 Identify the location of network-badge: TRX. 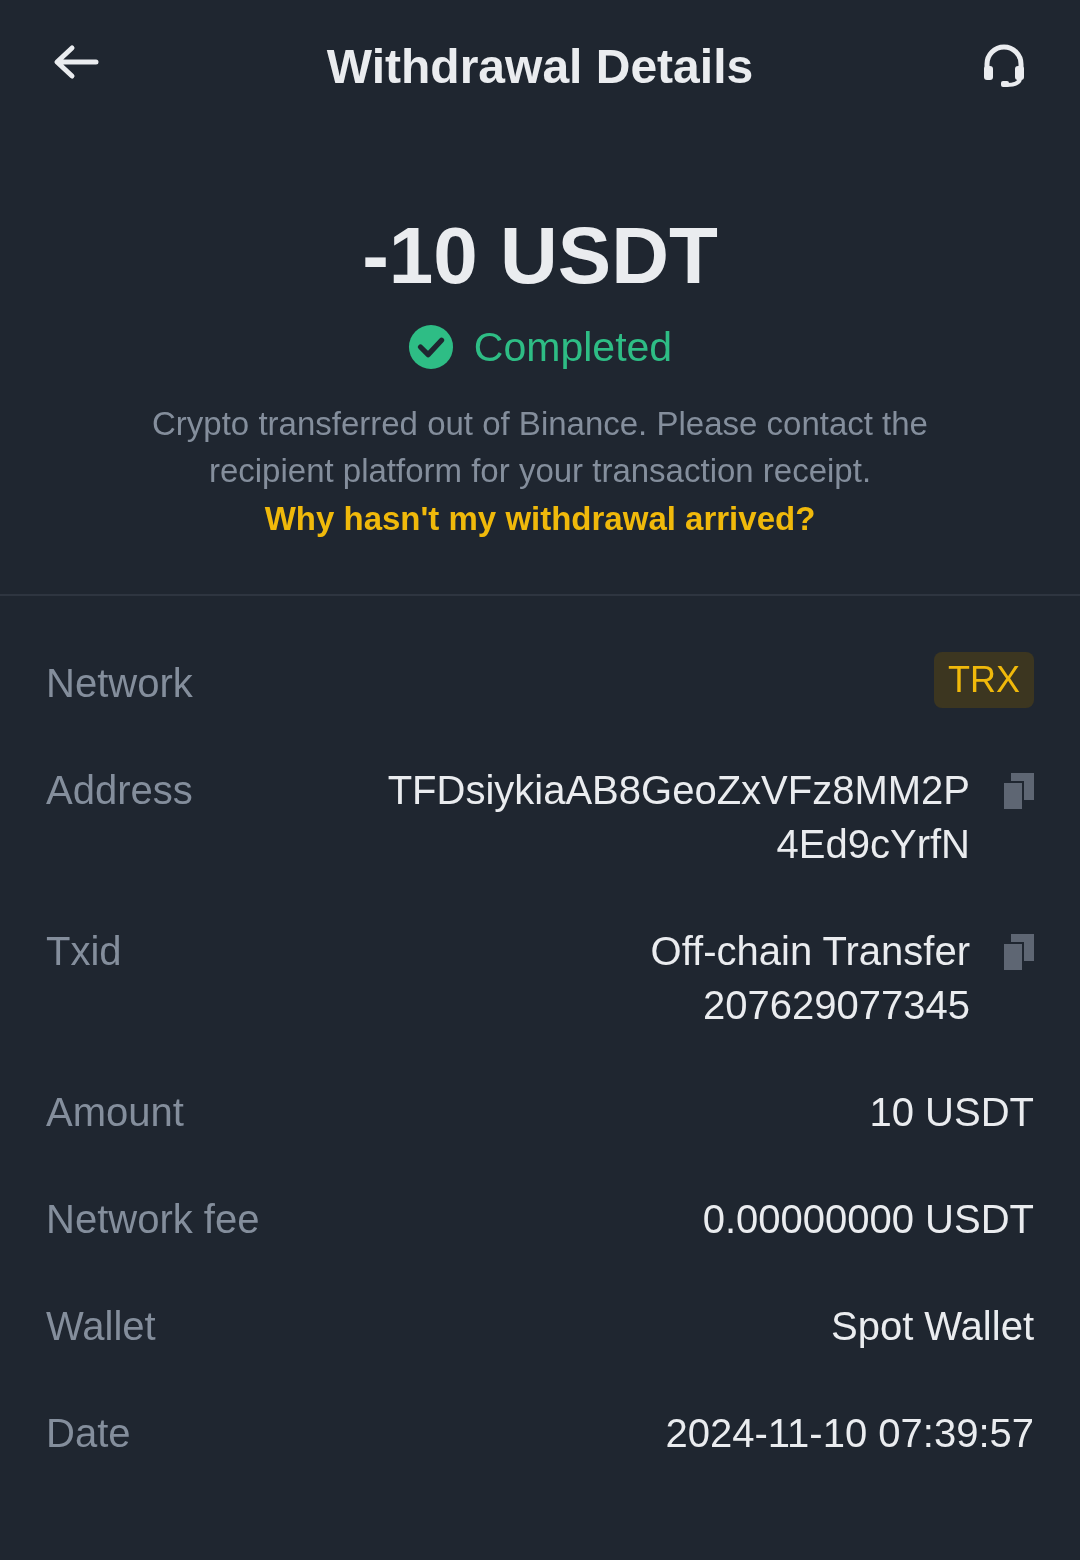
(984, 680).